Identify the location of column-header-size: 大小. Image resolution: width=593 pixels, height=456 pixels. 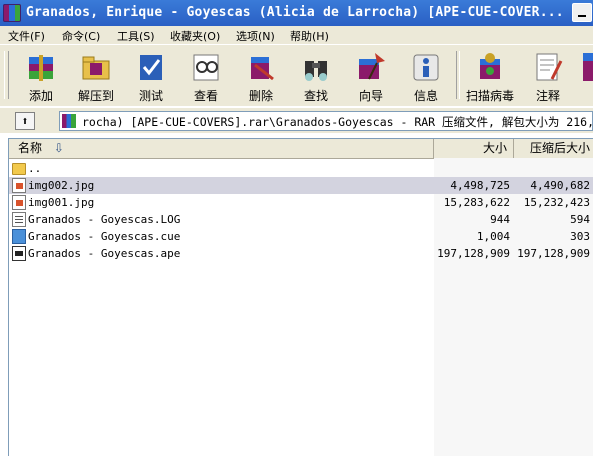
(474, 148).